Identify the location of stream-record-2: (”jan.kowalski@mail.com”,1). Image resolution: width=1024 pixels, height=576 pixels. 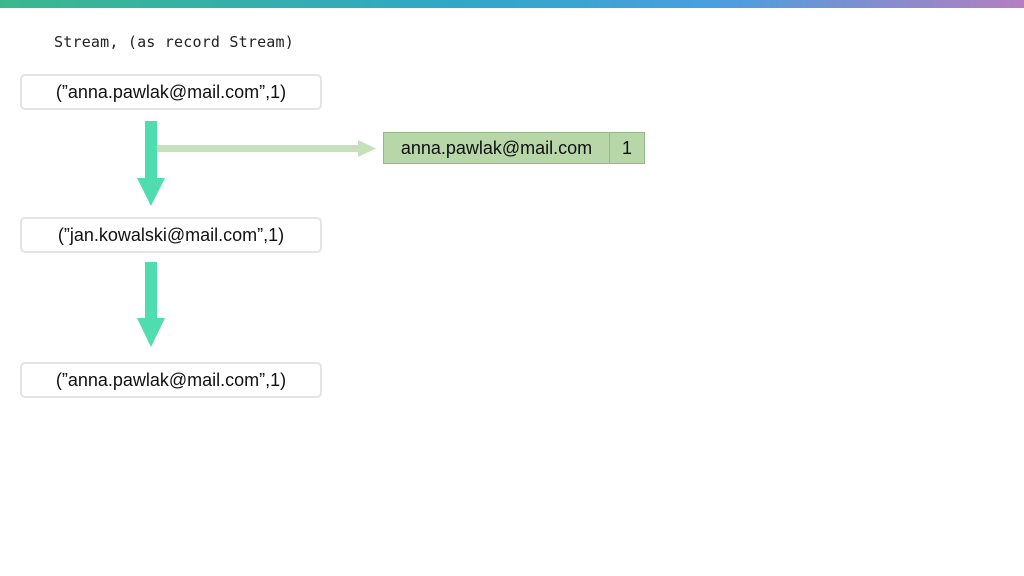
(171, 235).